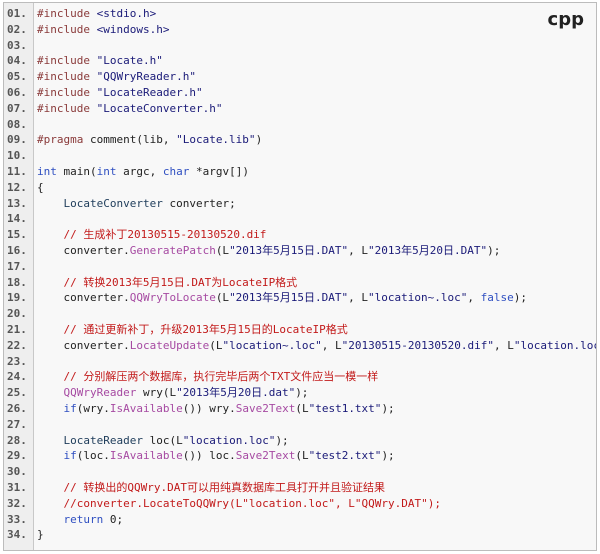 Image resolution: width=600 pixels, height=554 pixels. Describe the element at coordinates (167, 282) in the screenshot. I see `code-token: // 转换2013年5月15日.DAT为LocateIP格式` at that location.